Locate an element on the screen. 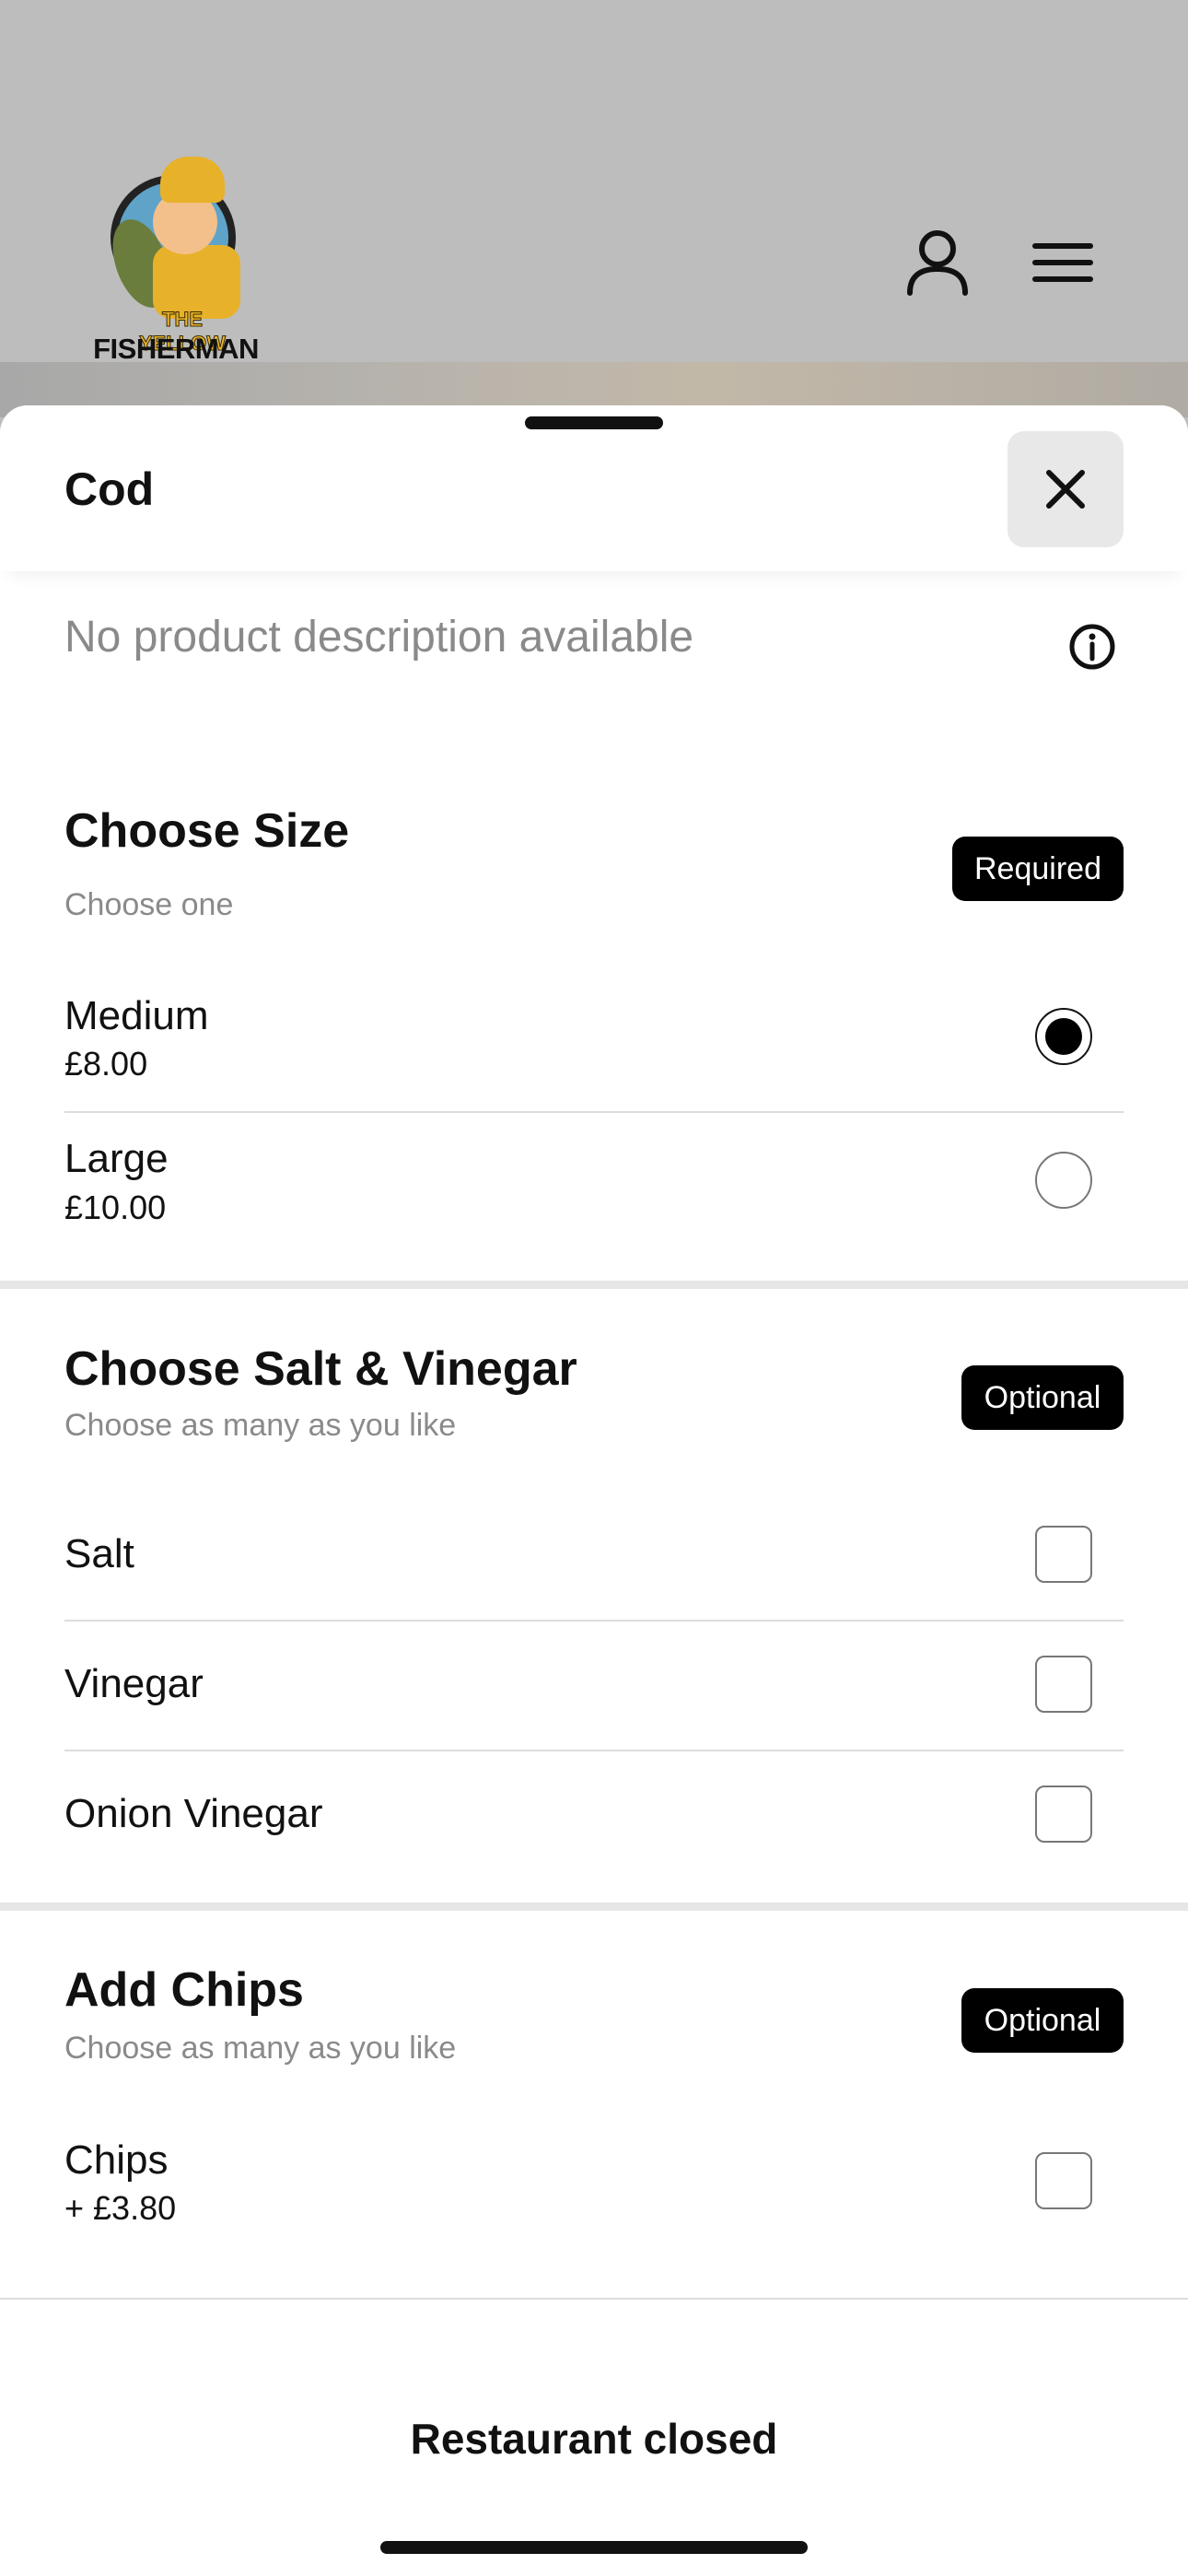 This screenshot has height=2576, width=1188. sheet-grabber is located at coordinates (594, 422).